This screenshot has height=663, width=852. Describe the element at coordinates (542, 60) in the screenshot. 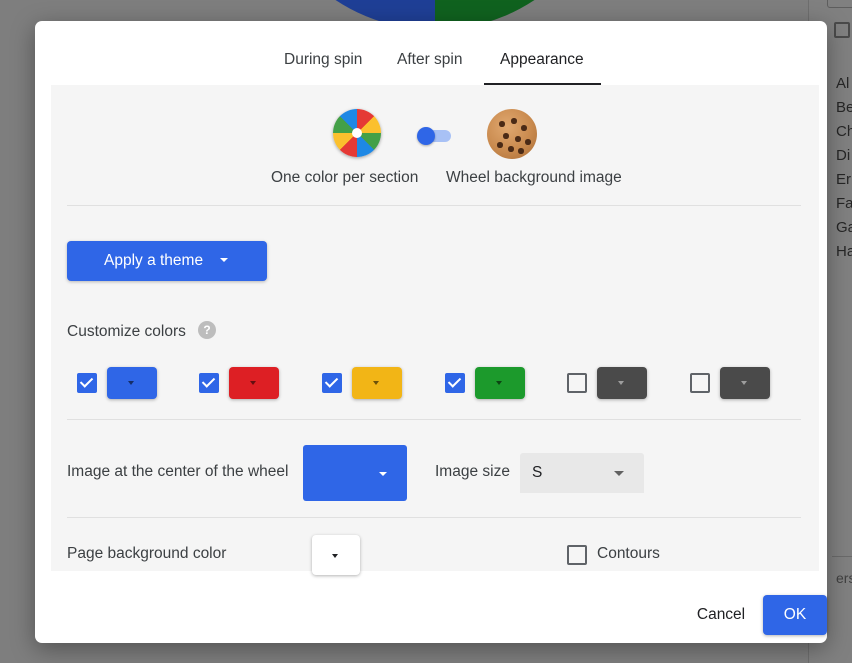

I see `tab-appearance: Appearance` at that location.